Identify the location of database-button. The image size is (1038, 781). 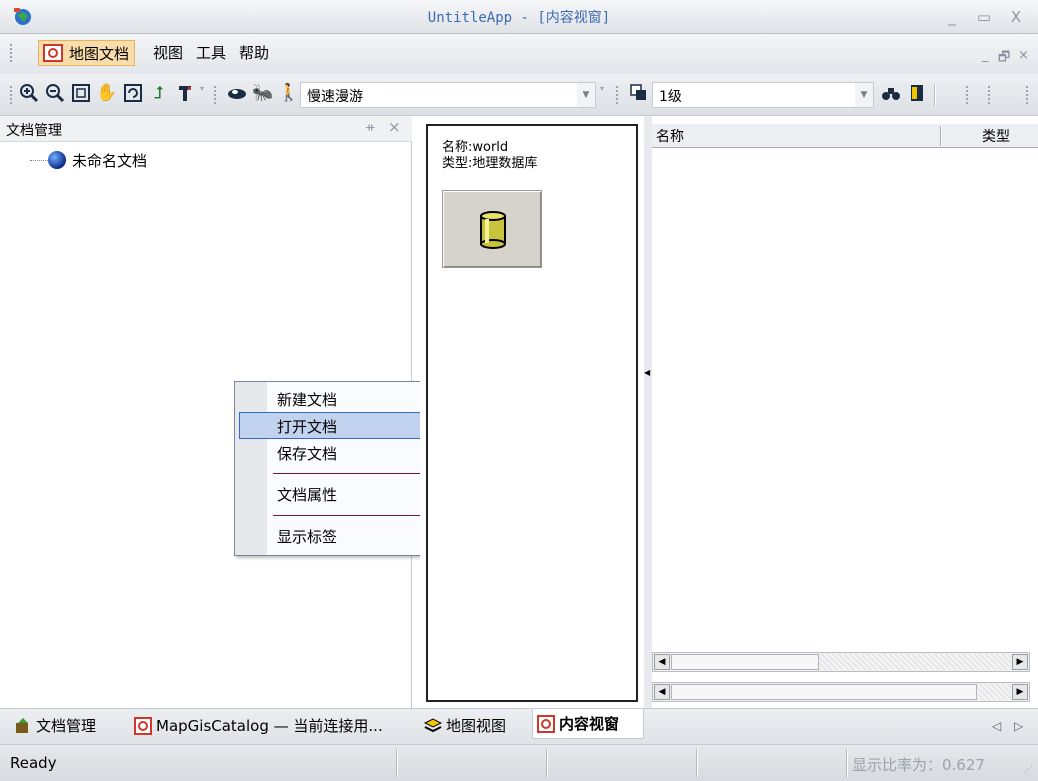
(492, 229).